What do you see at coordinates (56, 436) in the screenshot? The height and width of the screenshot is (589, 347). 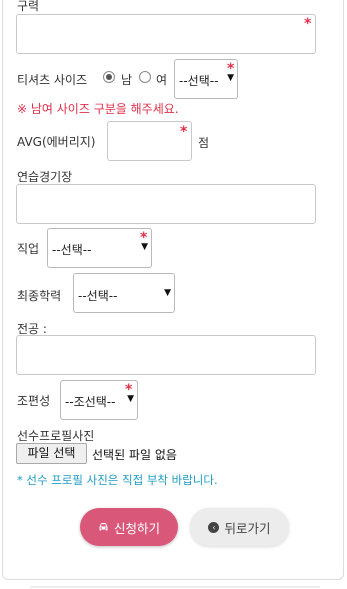 I see `photo-label: 선수프로필사진` at bounding box center [56, 436].